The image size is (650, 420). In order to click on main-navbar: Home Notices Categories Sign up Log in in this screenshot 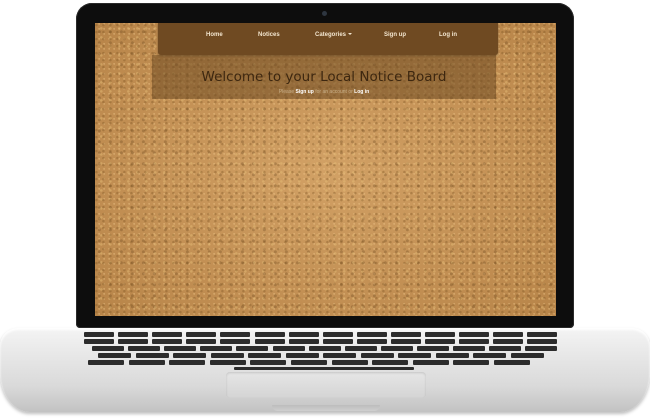, I will do `click(328, 39)`.